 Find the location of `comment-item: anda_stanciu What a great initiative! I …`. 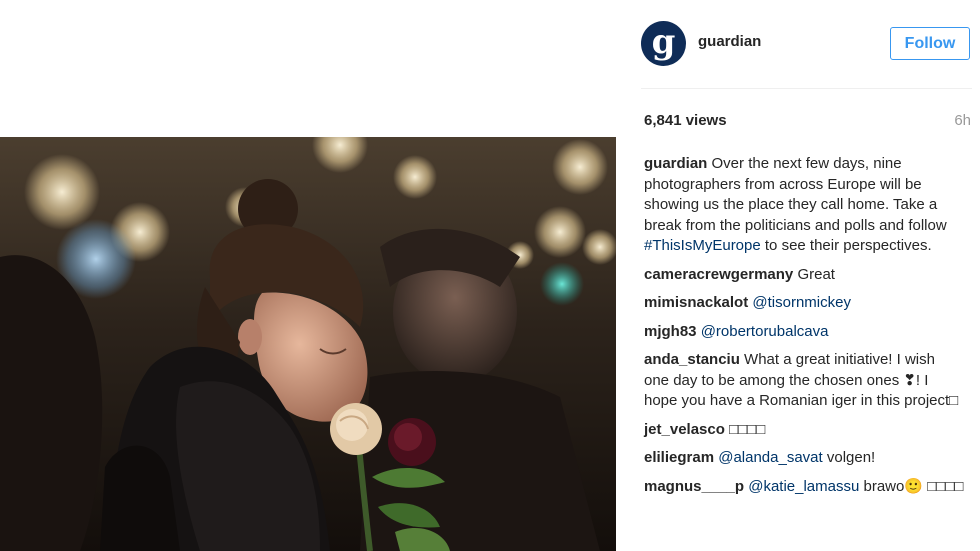

comment-item: anda_stanciu What a great initiative! I … is located at coordinates (804, 381).